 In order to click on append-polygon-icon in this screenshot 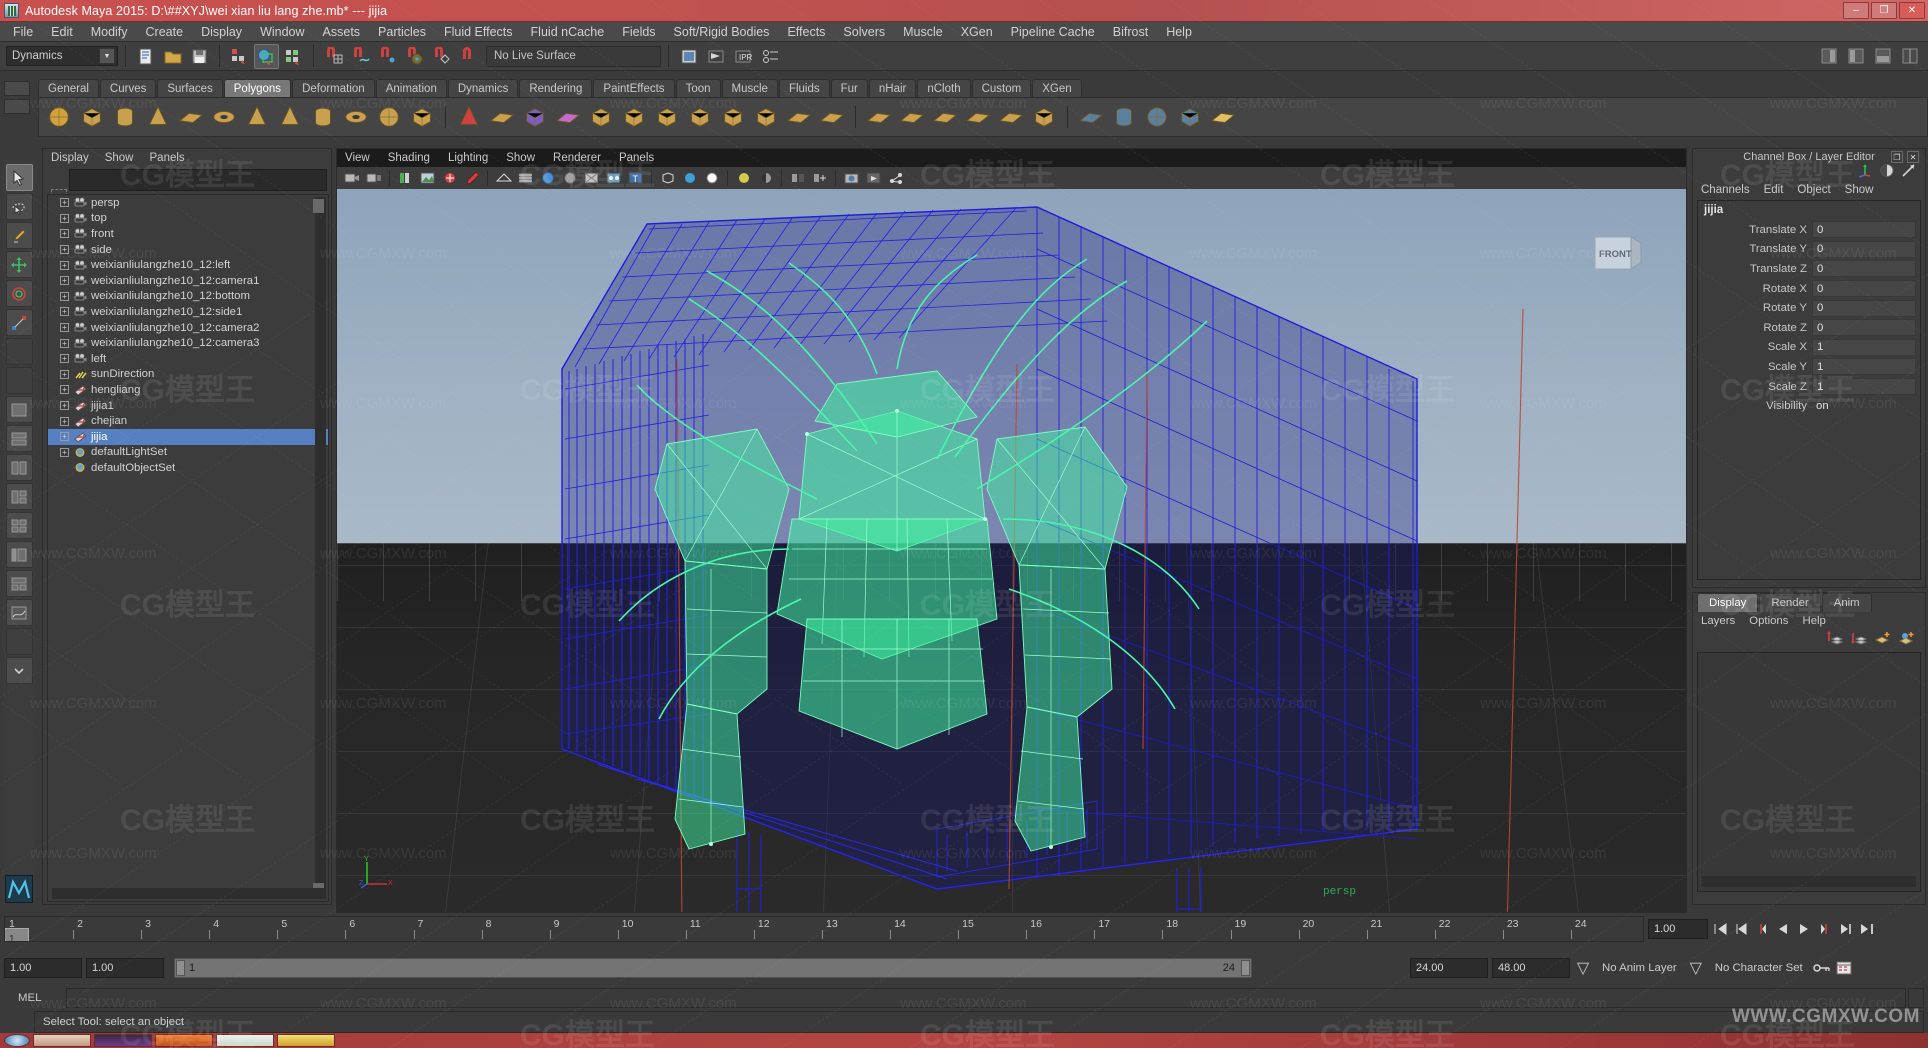, I will do `click(502, 117)`.